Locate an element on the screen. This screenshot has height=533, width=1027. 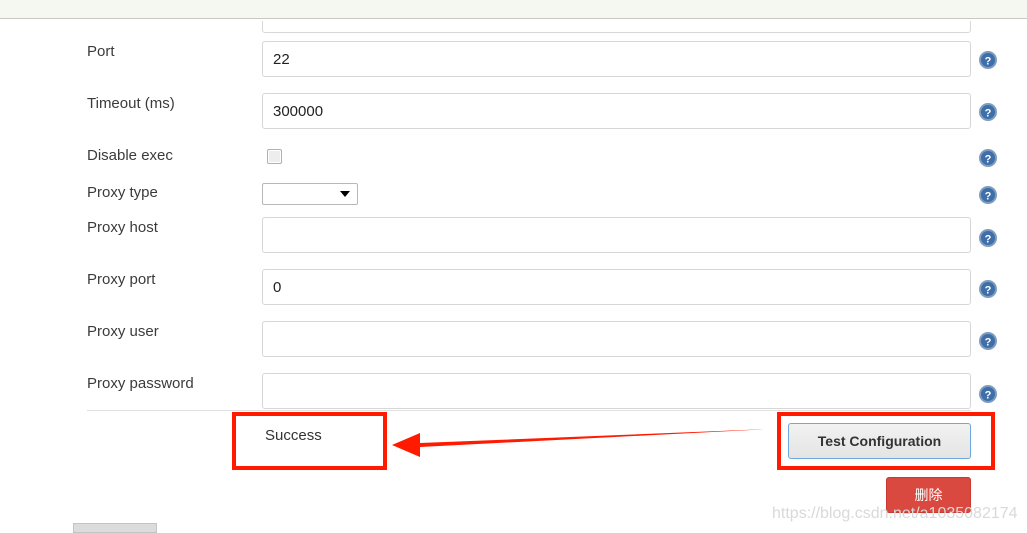
help-circle-icon-port: ? is located at coordinates (988, 60).